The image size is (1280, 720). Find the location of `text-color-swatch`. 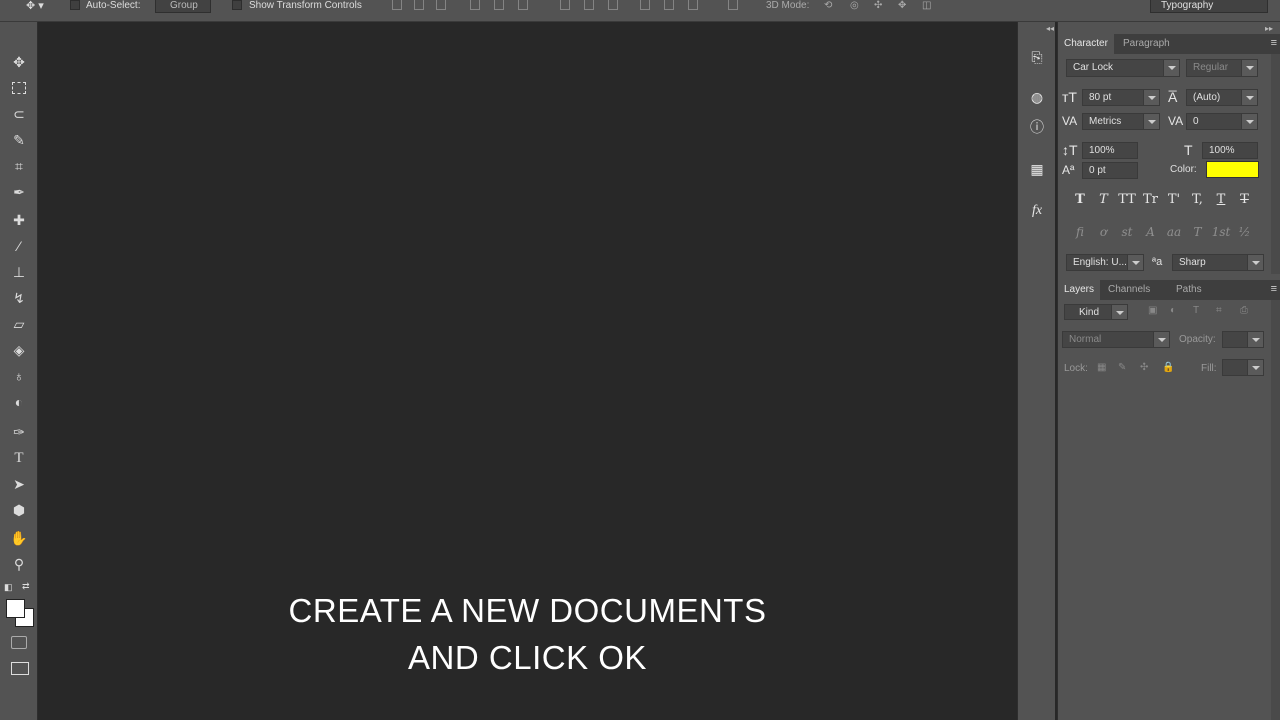

text-color-swatch is located at coordinates (1232, 169).